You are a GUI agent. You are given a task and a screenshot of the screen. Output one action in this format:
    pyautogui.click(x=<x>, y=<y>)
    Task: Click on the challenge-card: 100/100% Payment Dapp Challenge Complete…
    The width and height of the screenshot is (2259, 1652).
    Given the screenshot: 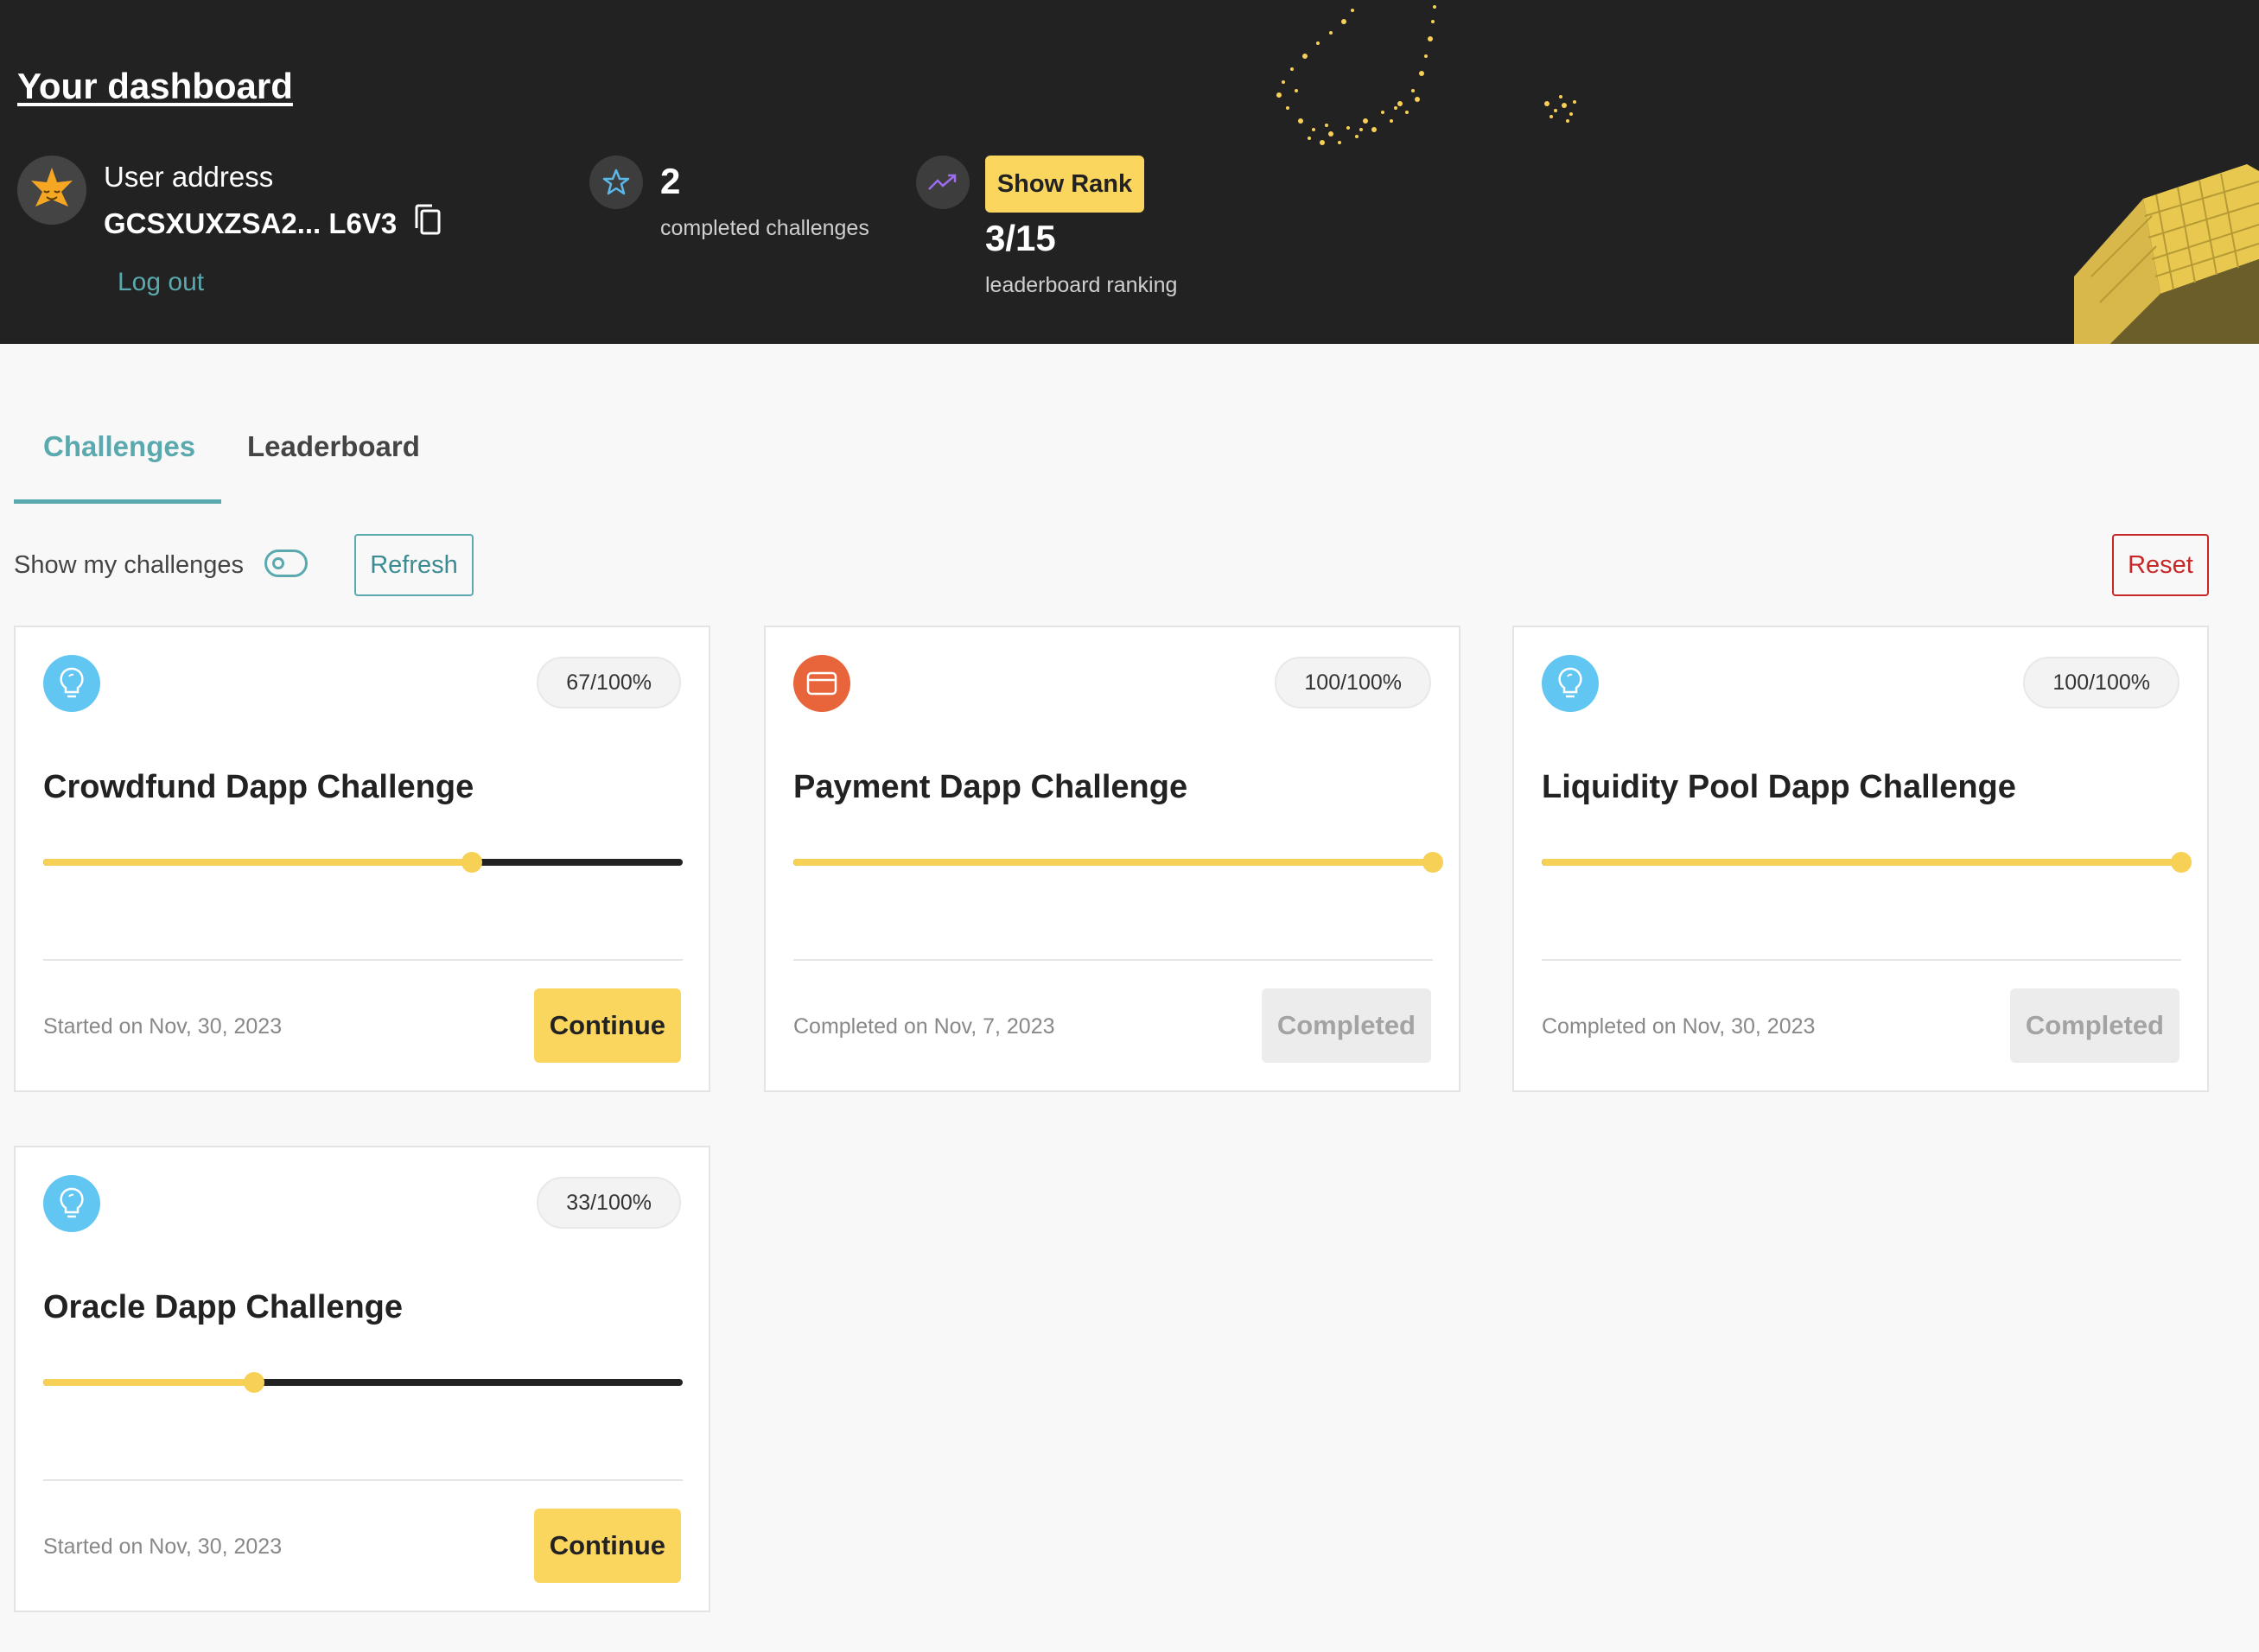 What is the action you would take?
    pyautogui.click(x=1112, y=859)
    